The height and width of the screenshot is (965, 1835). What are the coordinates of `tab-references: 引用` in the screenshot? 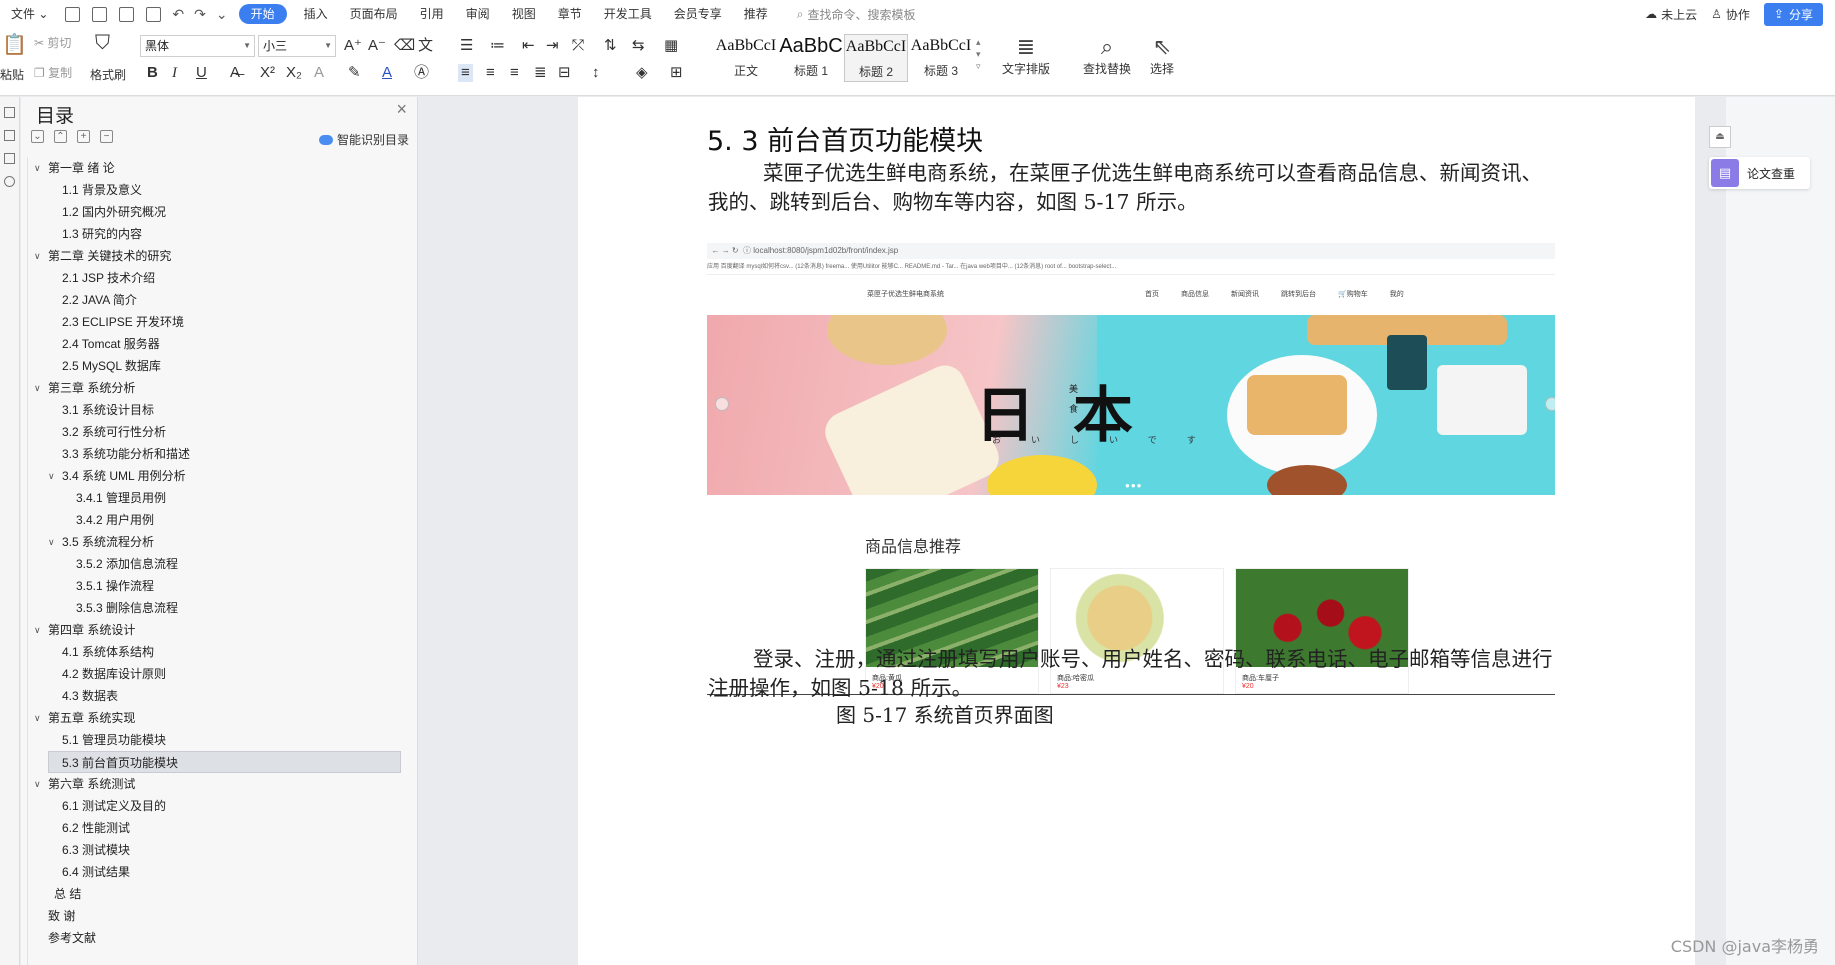 It's located at (432, 14).